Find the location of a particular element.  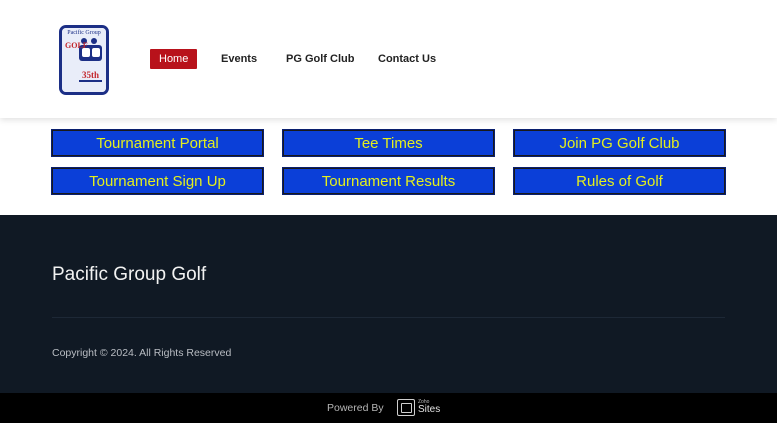

logo-emblem-icon is located at coordinates (84, 60).